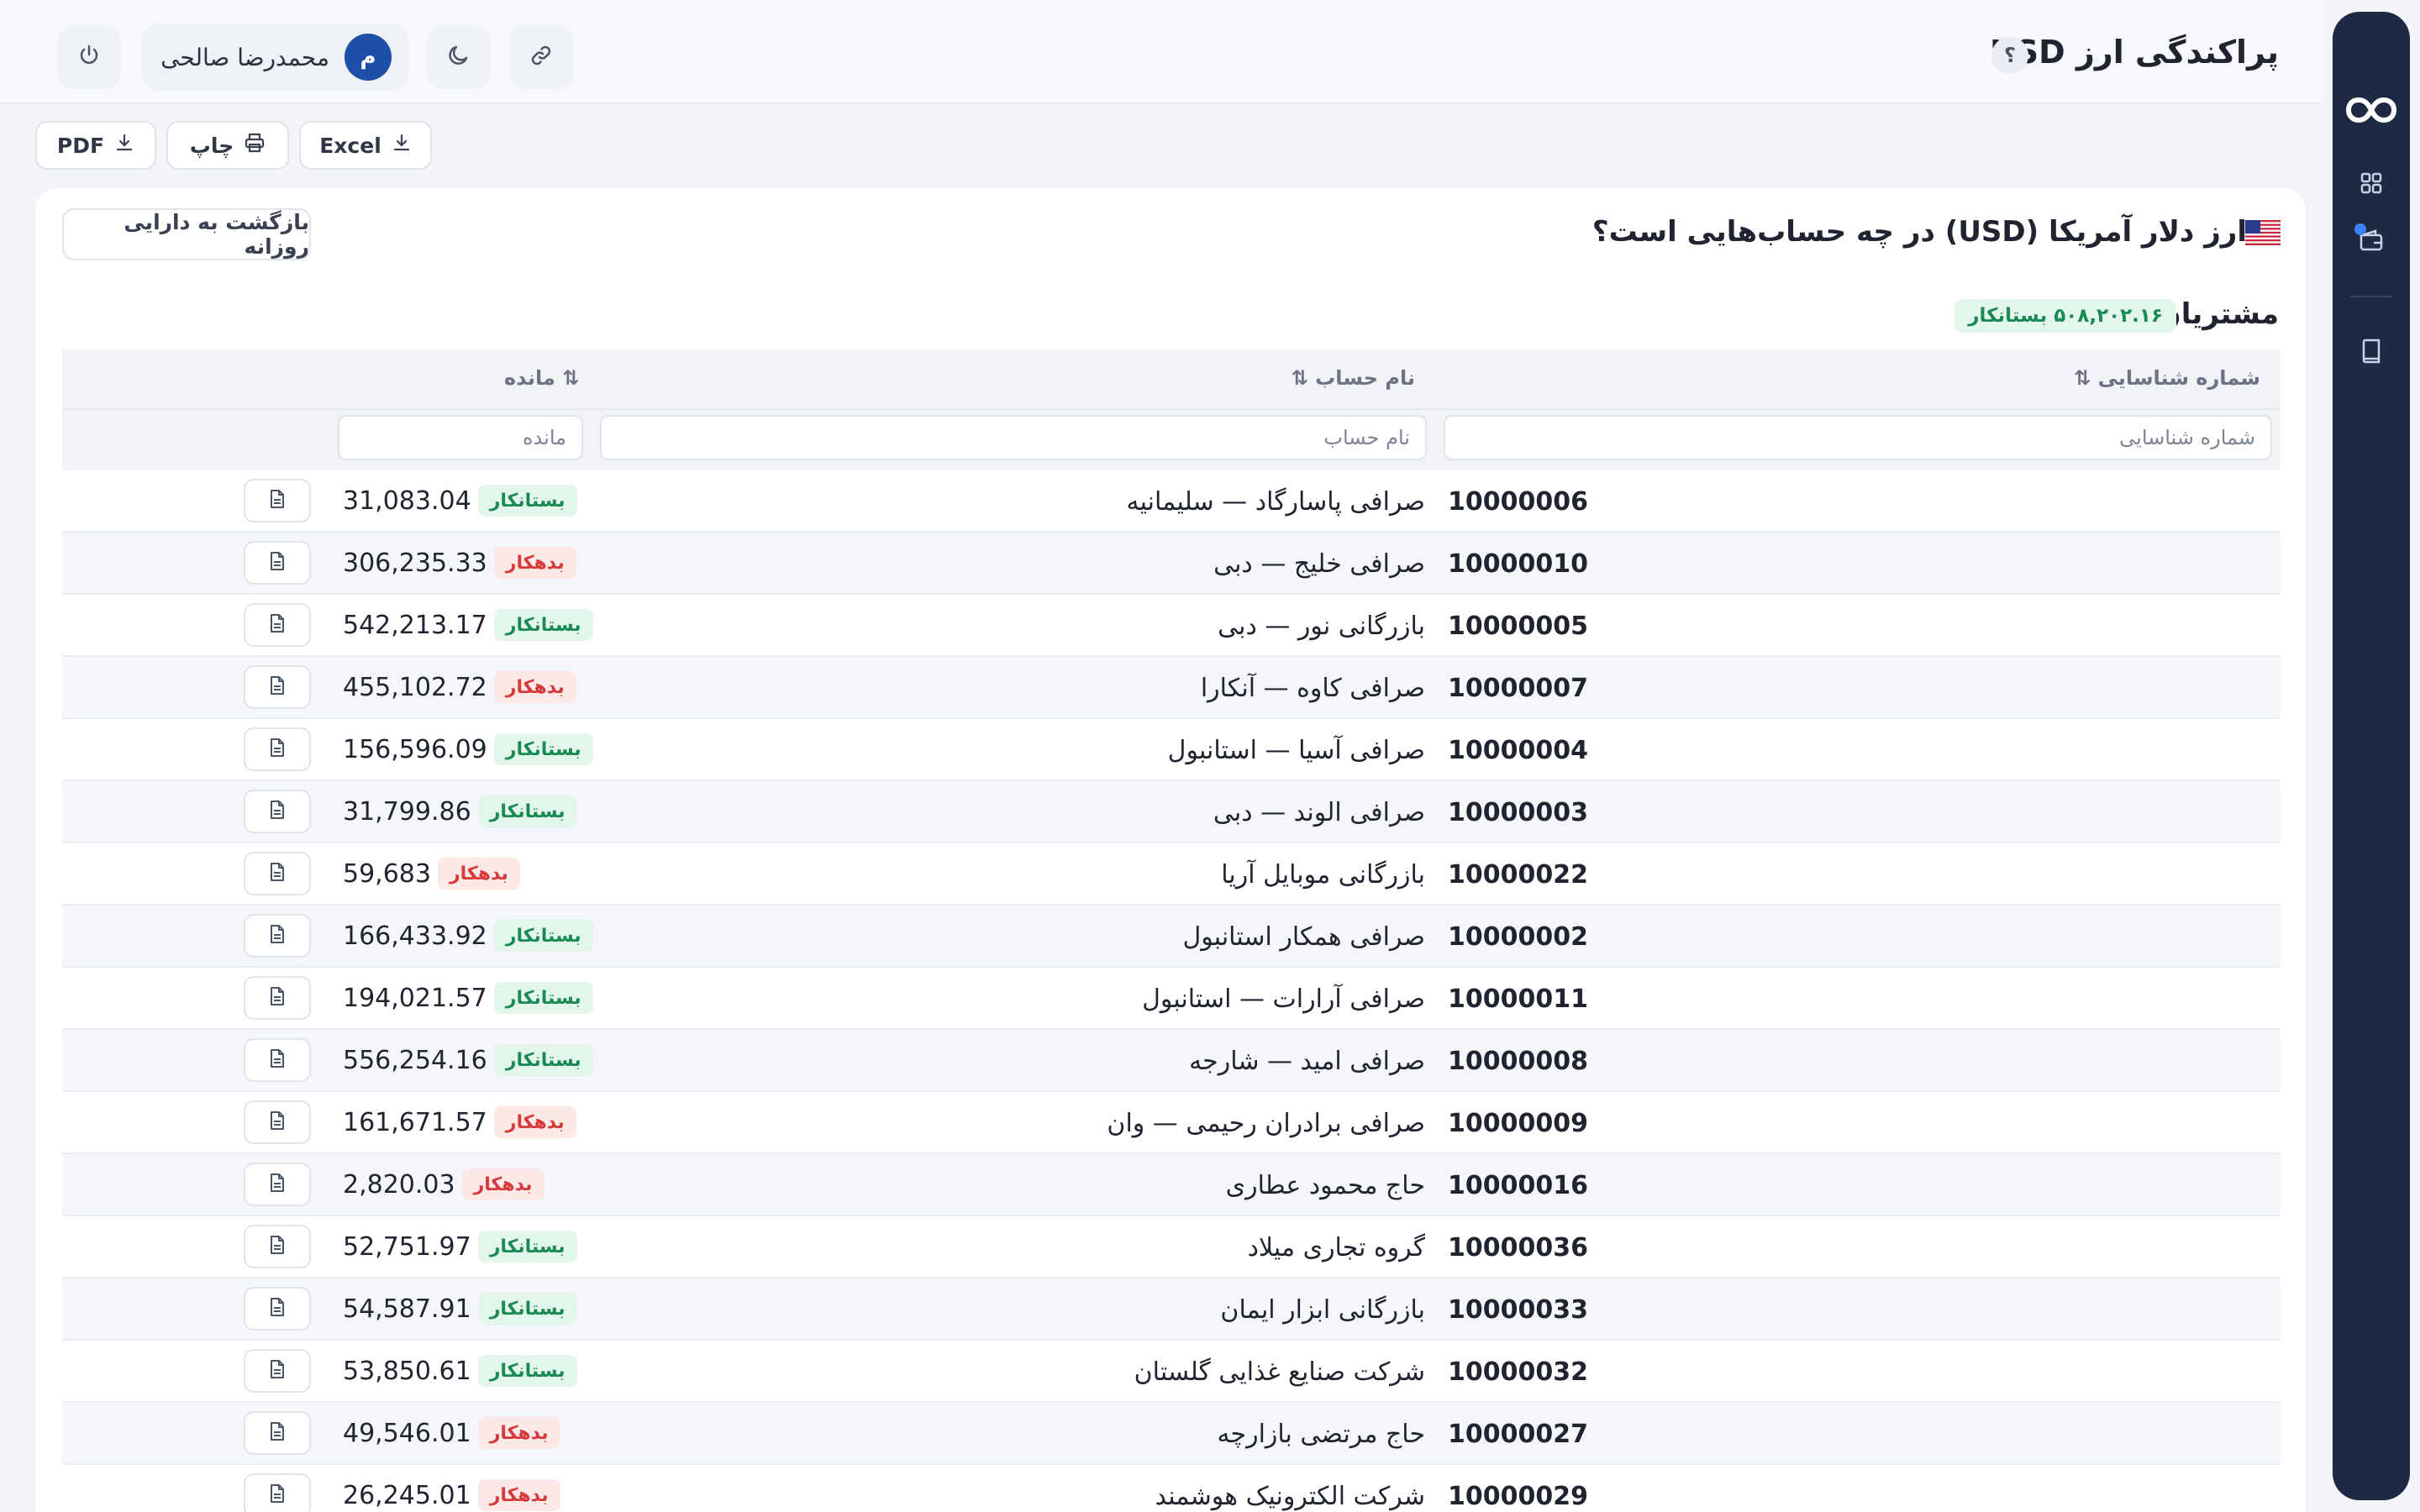 The height and width of the screenshot is (1512, 2420). I want to click on table-row: 10000010 صرافی خلیج — دبی 306,235.33 بدهکار, so click(1171, 564).